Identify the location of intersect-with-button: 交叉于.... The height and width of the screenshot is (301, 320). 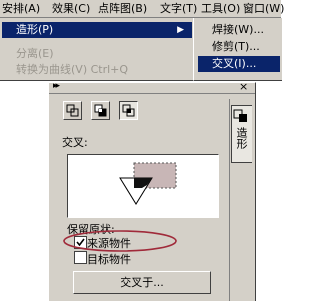
(142, 282).